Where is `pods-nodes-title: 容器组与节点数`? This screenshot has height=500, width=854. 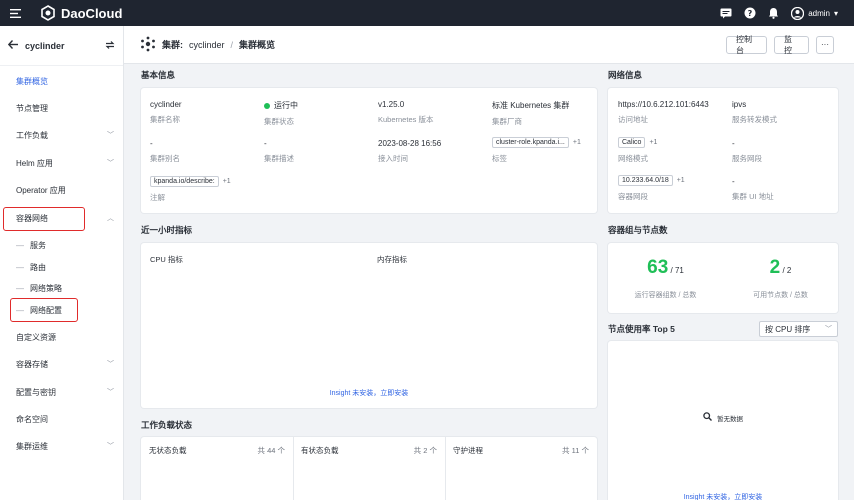 pods-nodes-title: 容器组与节点数 is located at coordinates (638, 230).